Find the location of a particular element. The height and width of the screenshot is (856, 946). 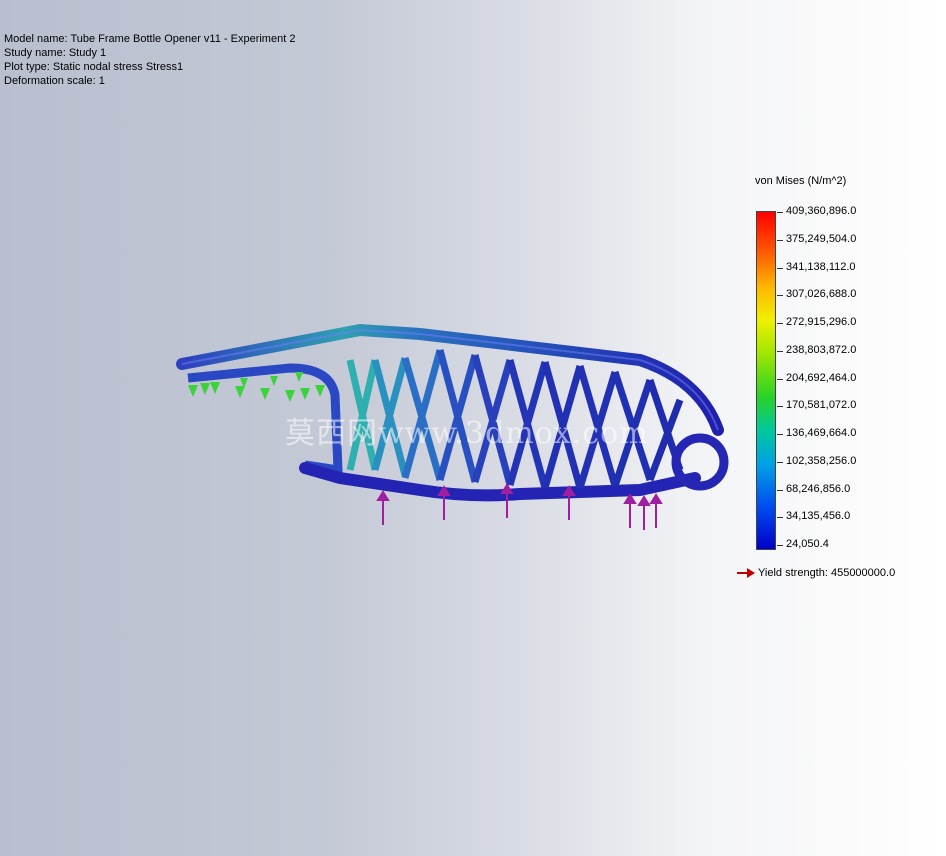

colorbar-tick-label: 170,581,072.0 is located at coordinates (821, 405).